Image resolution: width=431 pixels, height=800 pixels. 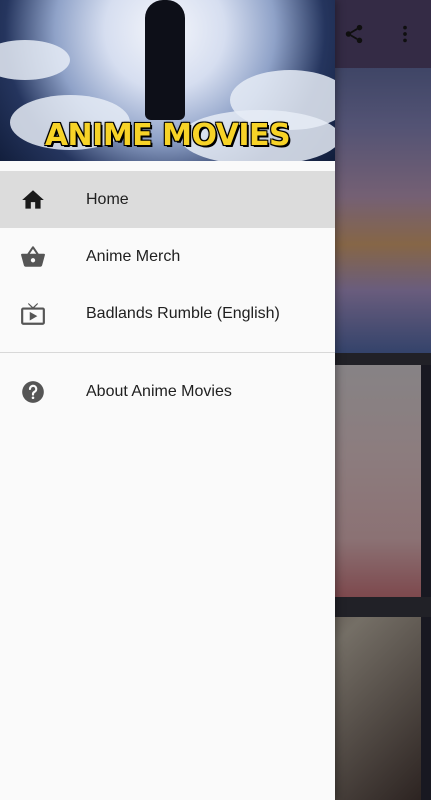 I want to click on header-title: ANIME MOVIES, so click(x=167, y=135).